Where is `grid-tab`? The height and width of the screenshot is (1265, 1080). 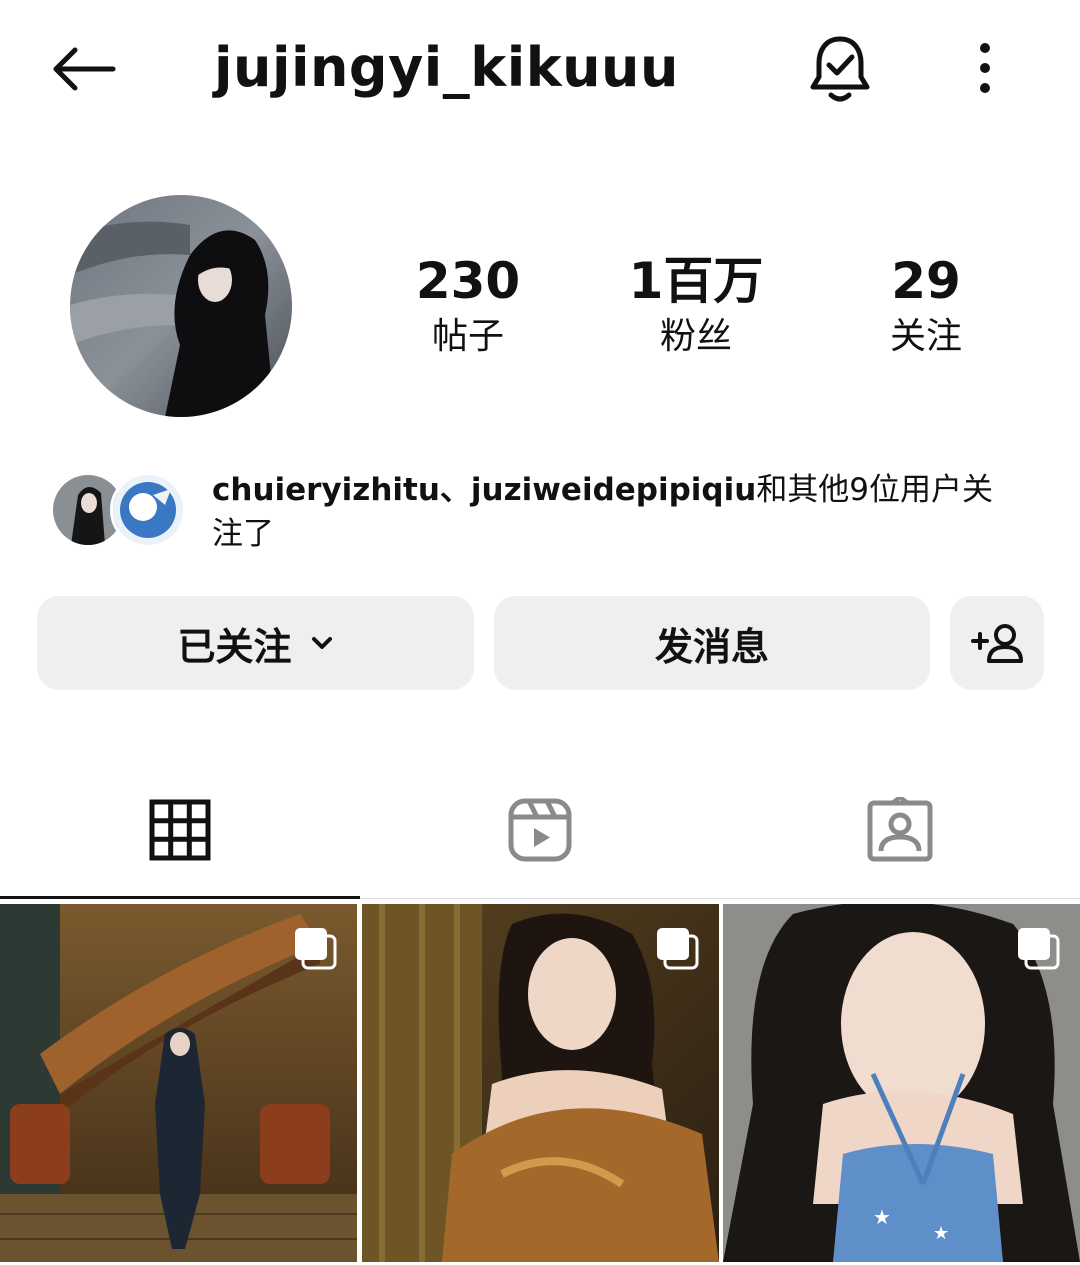 grid-tab is located at coordinates (180, 830).